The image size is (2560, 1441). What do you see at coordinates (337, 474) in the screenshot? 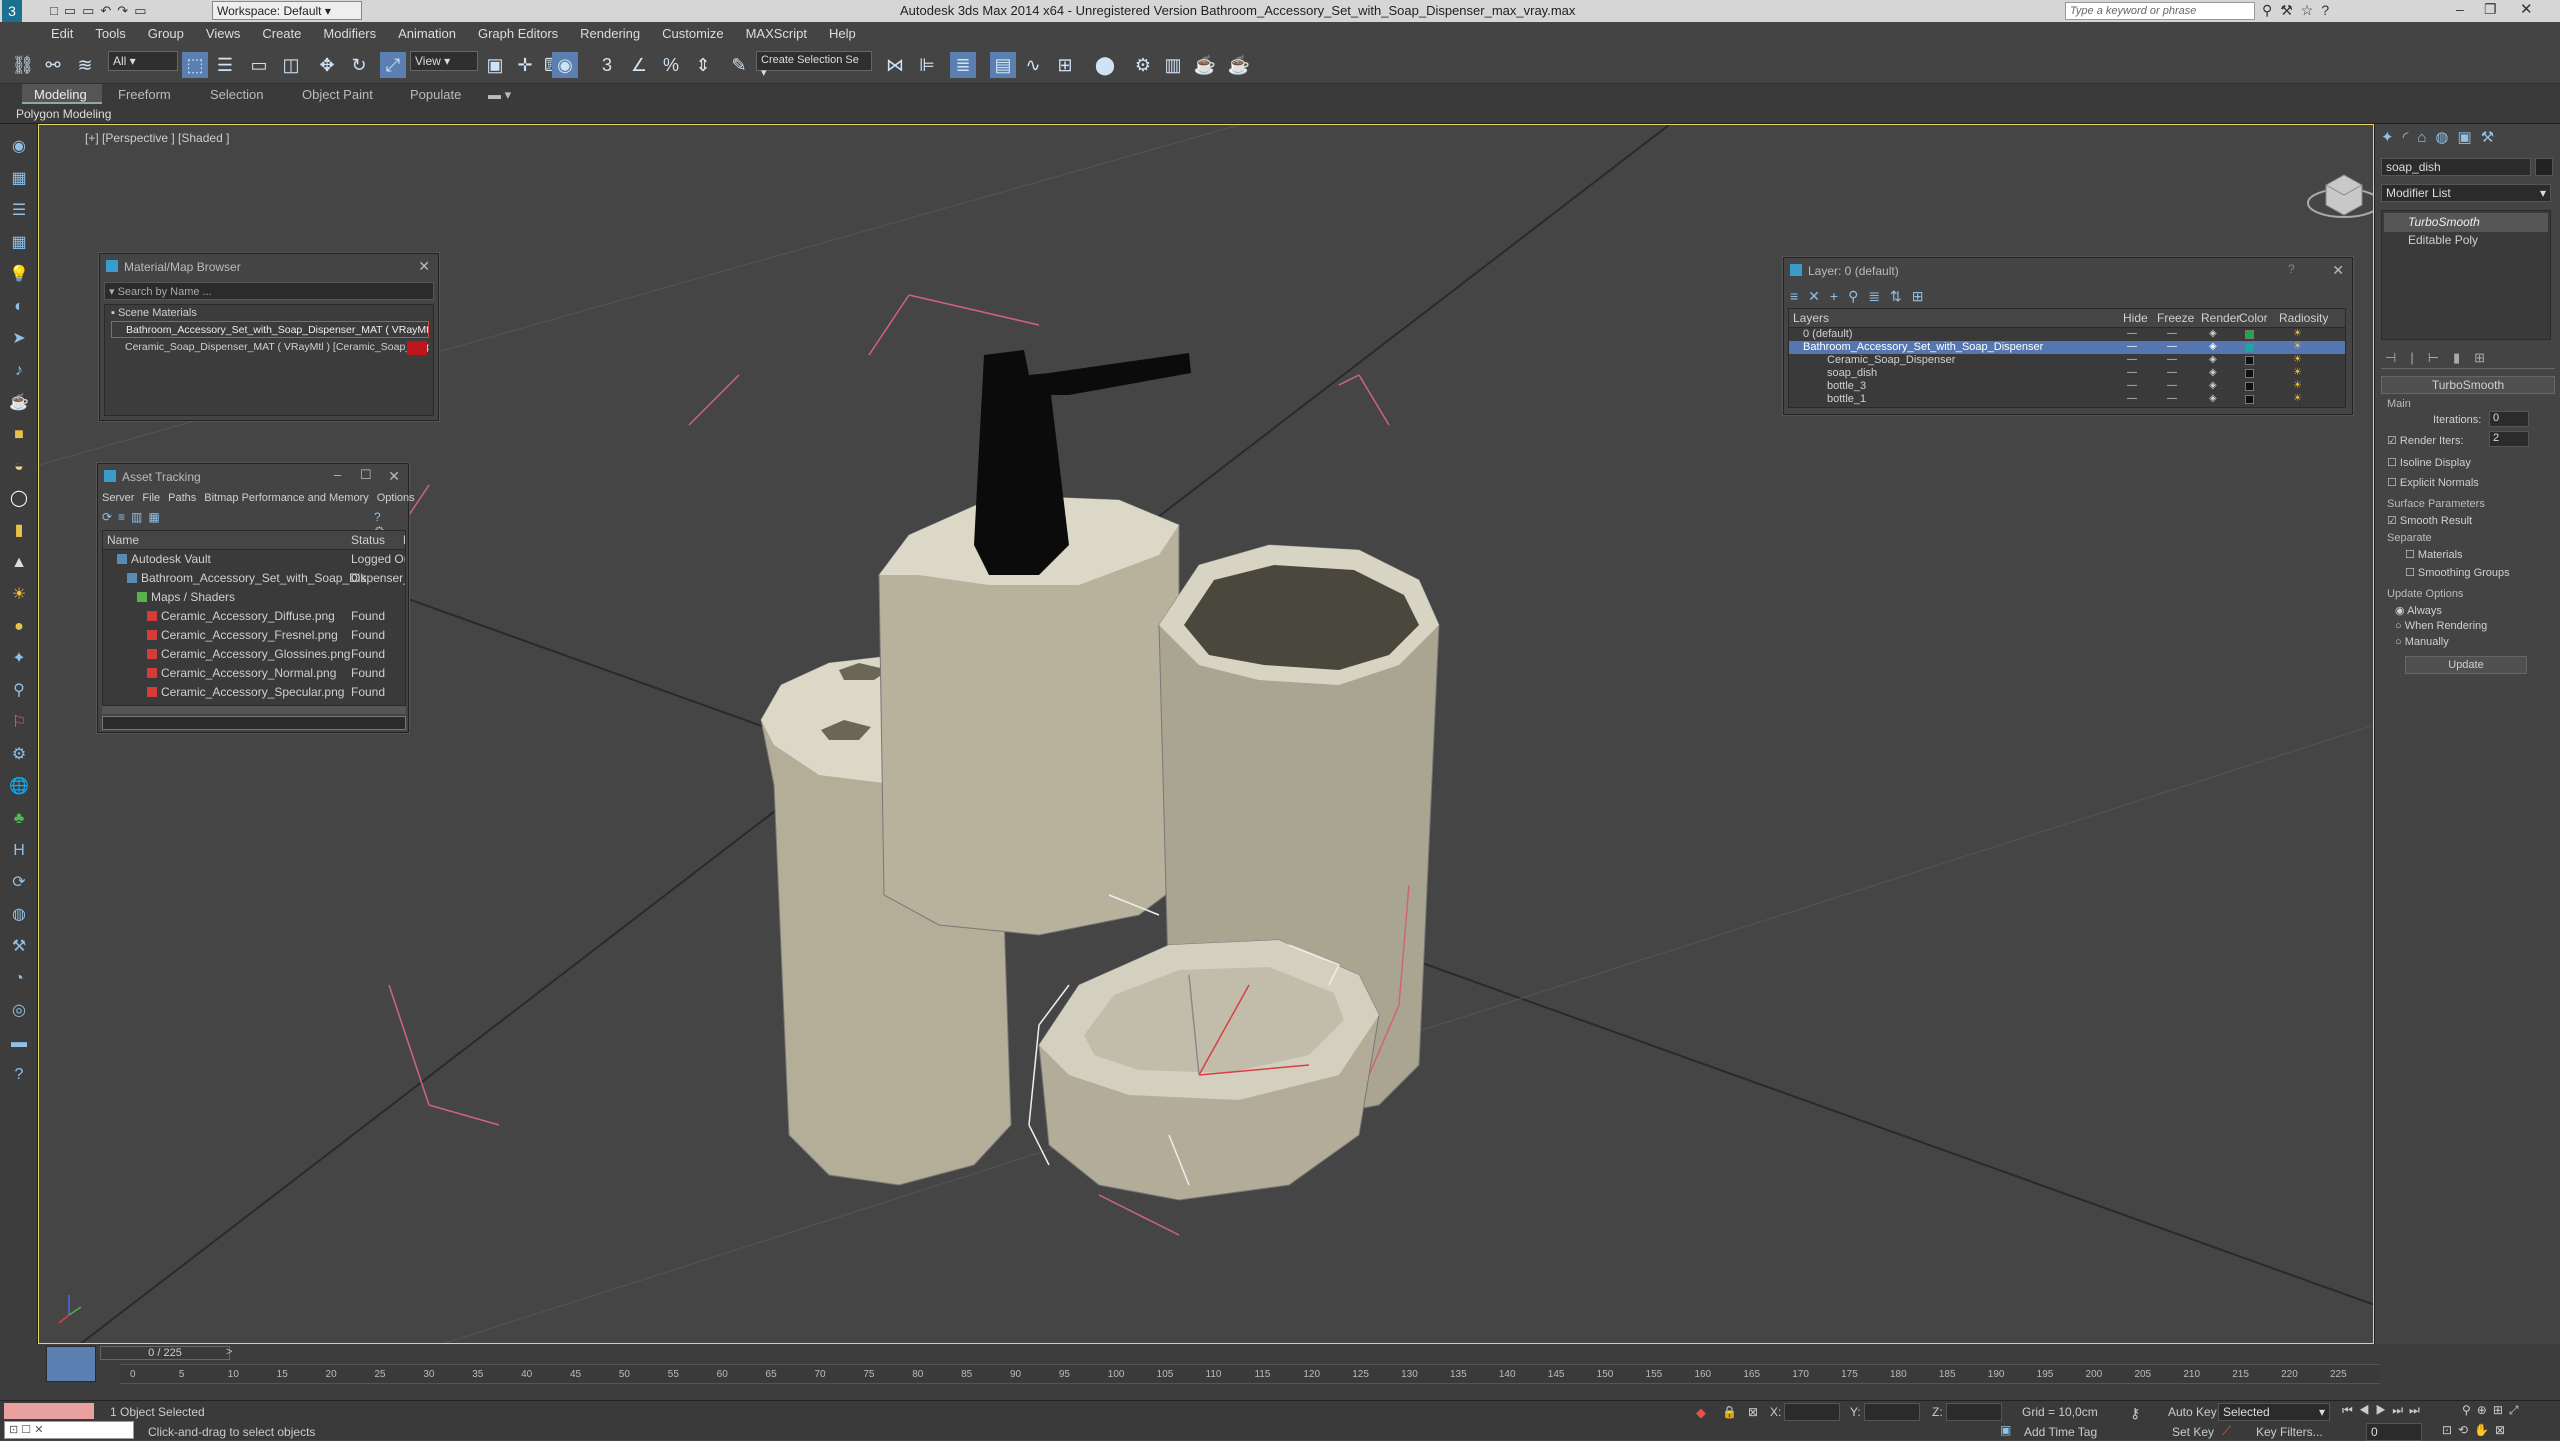
I see `asset-tracking-minimize: –` at bounding box center [337, 474].